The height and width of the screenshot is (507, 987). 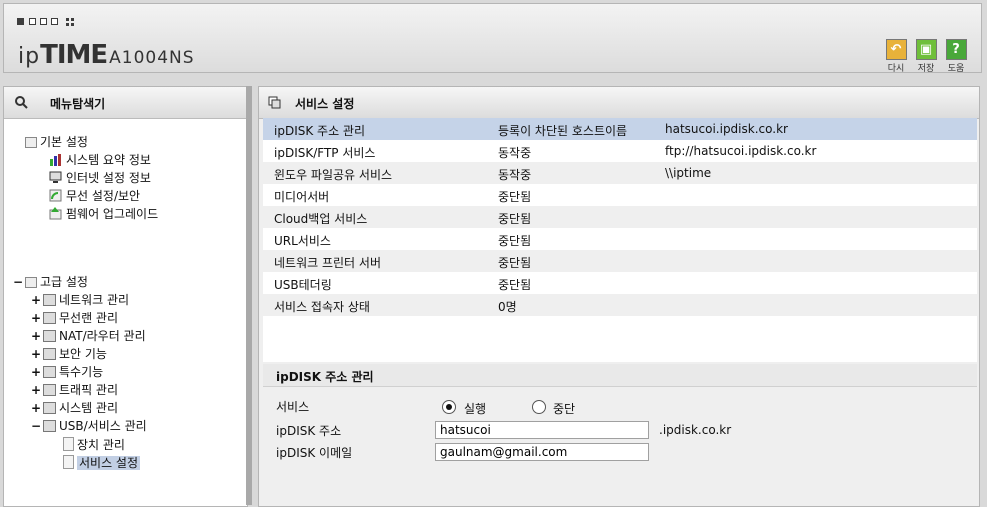 I want to click on ipdisk-address-input, so click(x=542, y=430).